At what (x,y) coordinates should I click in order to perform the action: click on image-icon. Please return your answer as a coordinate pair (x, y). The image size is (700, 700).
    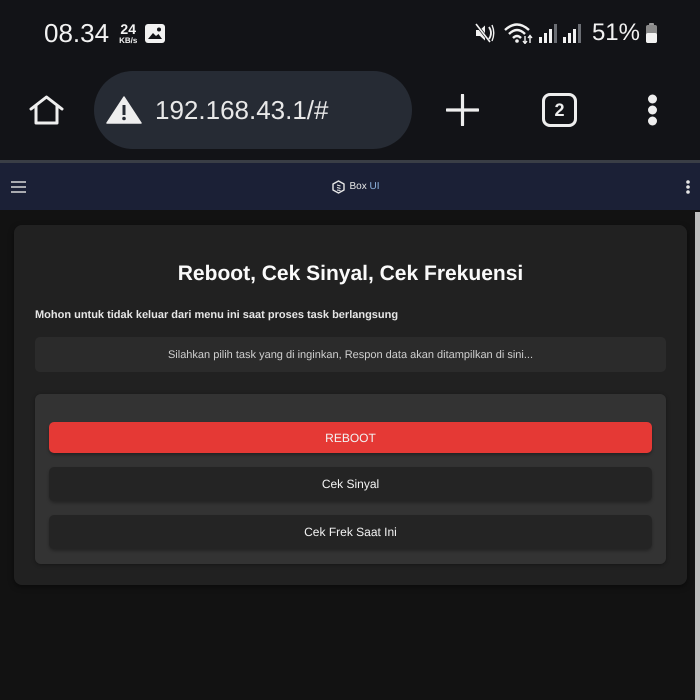
    Looking at the image, I should click on (155, 33).